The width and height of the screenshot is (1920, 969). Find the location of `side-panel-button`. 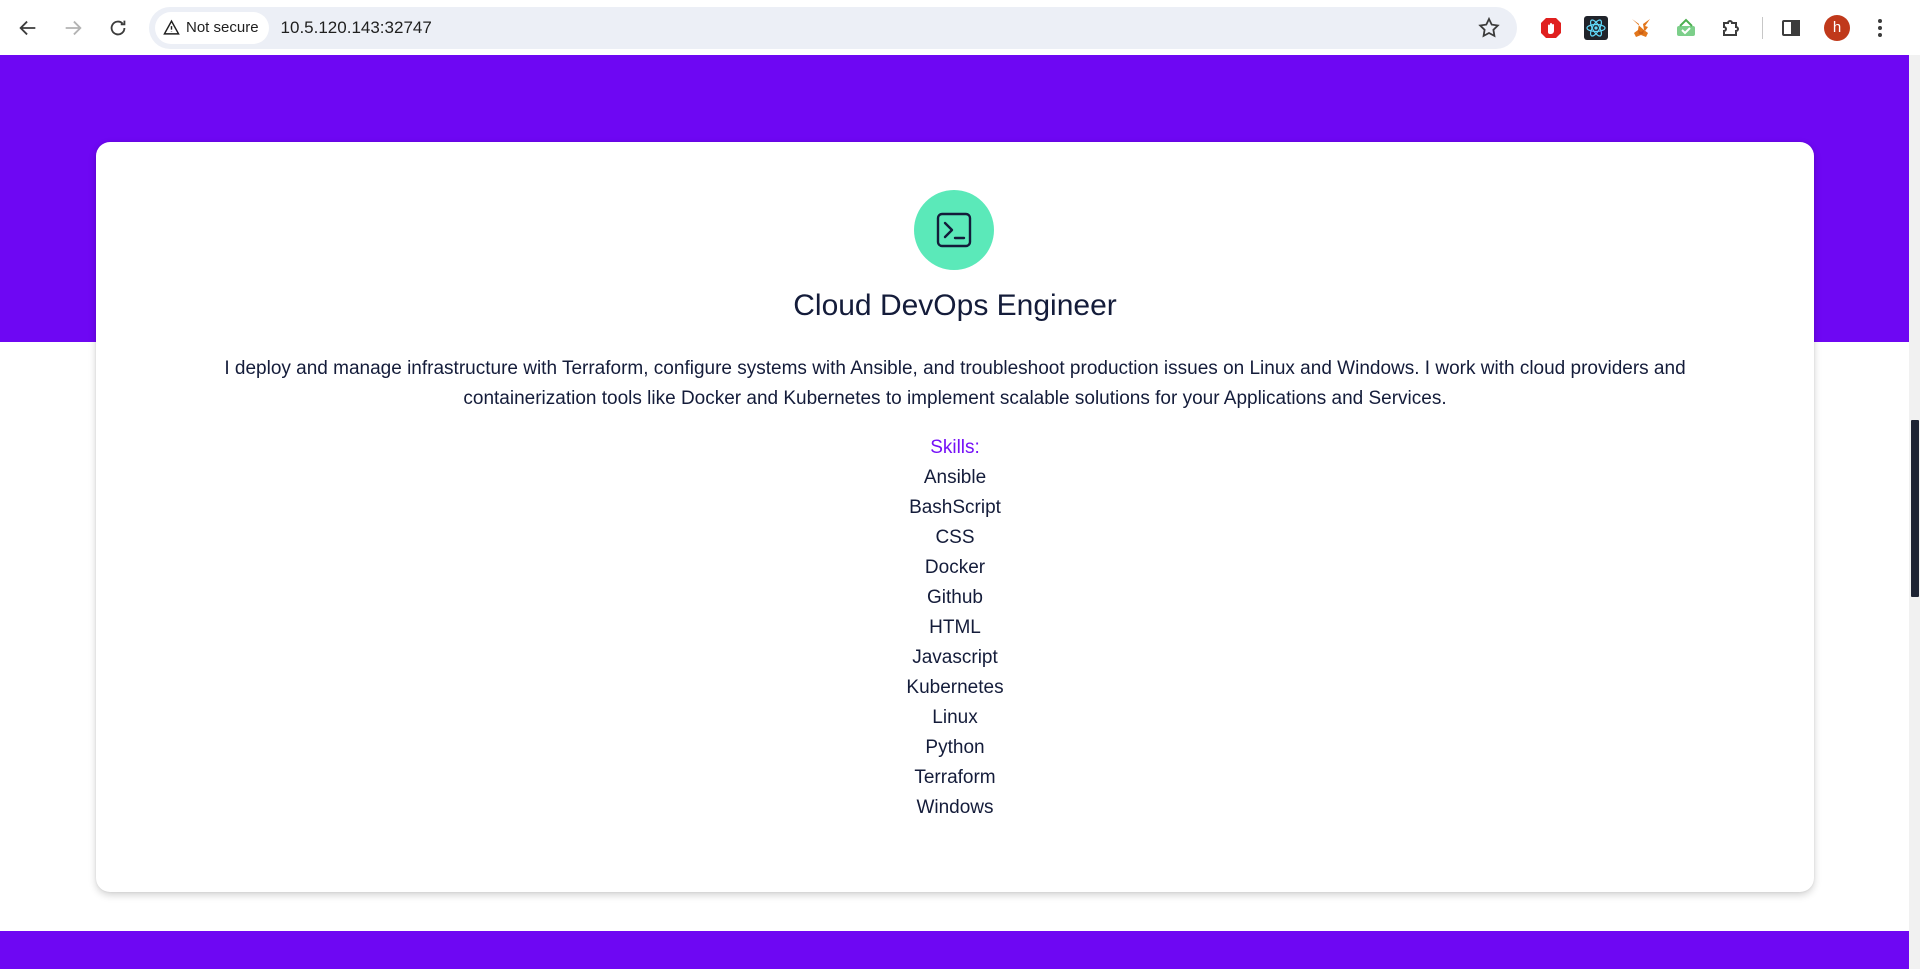

side-panel-button is located at coordinates (1791, 28).